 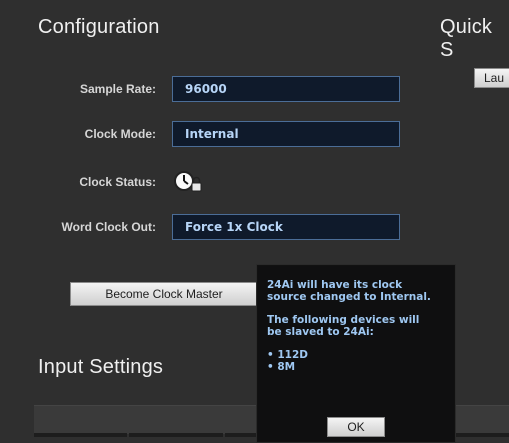 I want to click on become-clock-master-button: Become Clock Master, so click(x=164, y=294).